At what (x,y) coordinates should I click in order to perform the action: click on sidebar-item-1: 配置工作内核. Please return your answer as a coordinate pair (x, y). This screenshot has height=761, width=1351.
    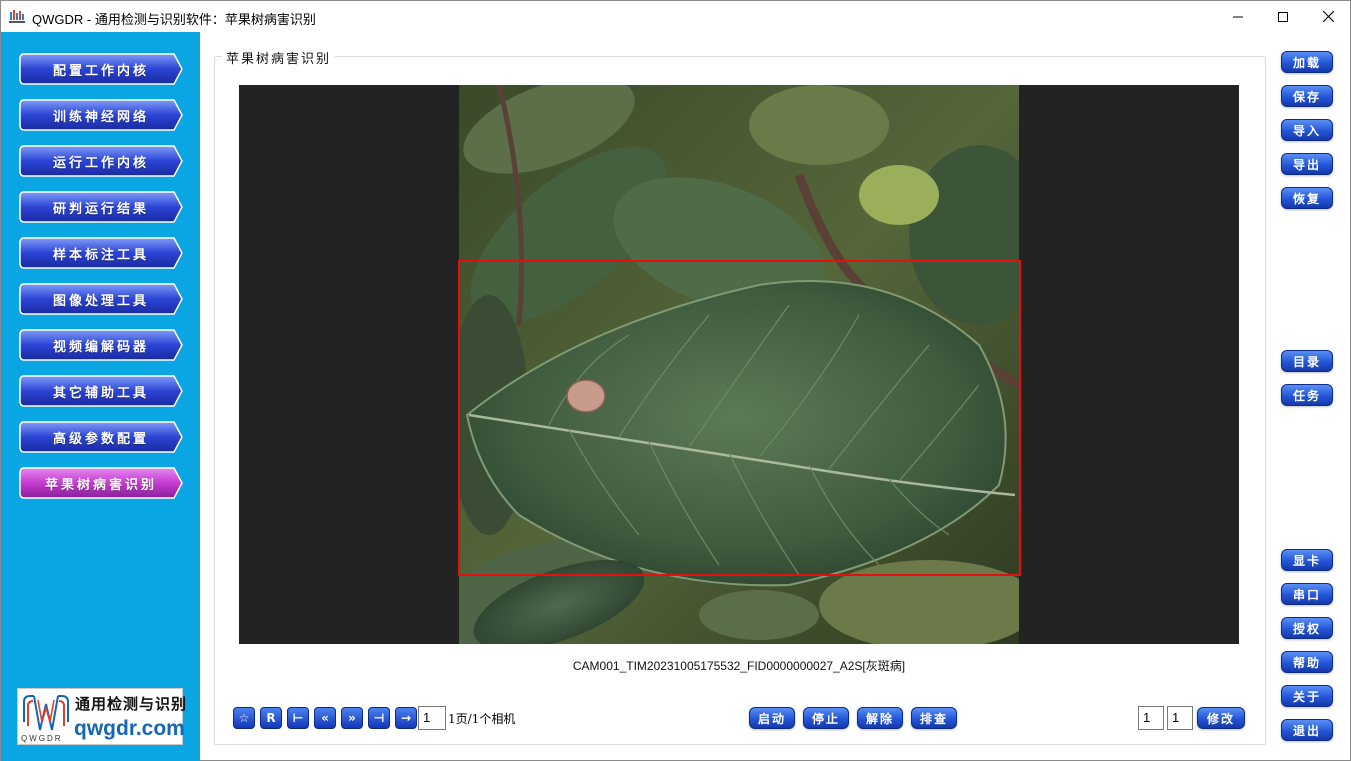
    Looking at the image, I should click on (101, 69).